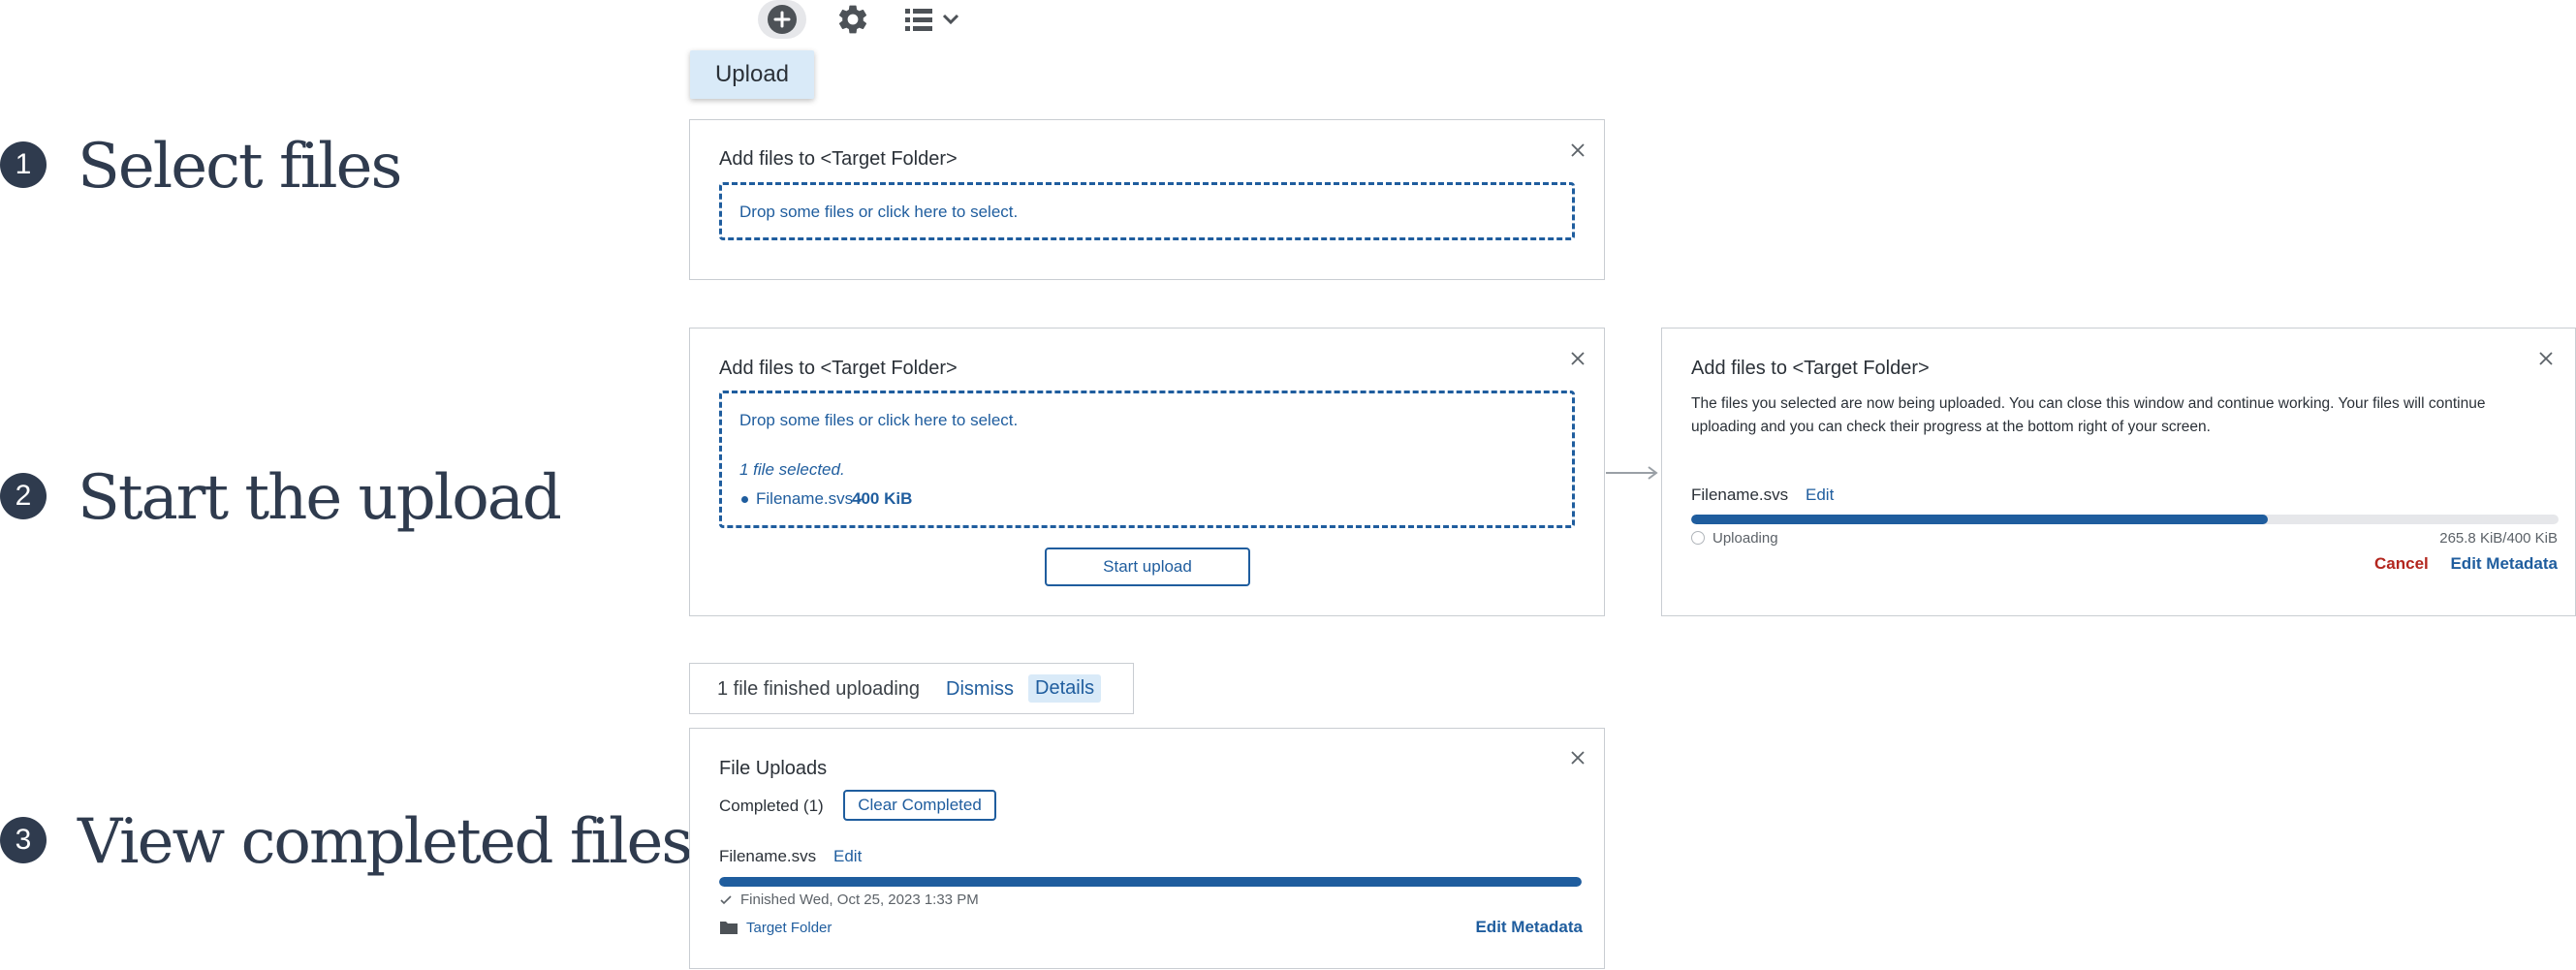 This screenshot has height=970, width=2576. What do you see at coordinates (729, 928) in the screenshot?
I see `folder-icon` at bounding box center [729, 928].